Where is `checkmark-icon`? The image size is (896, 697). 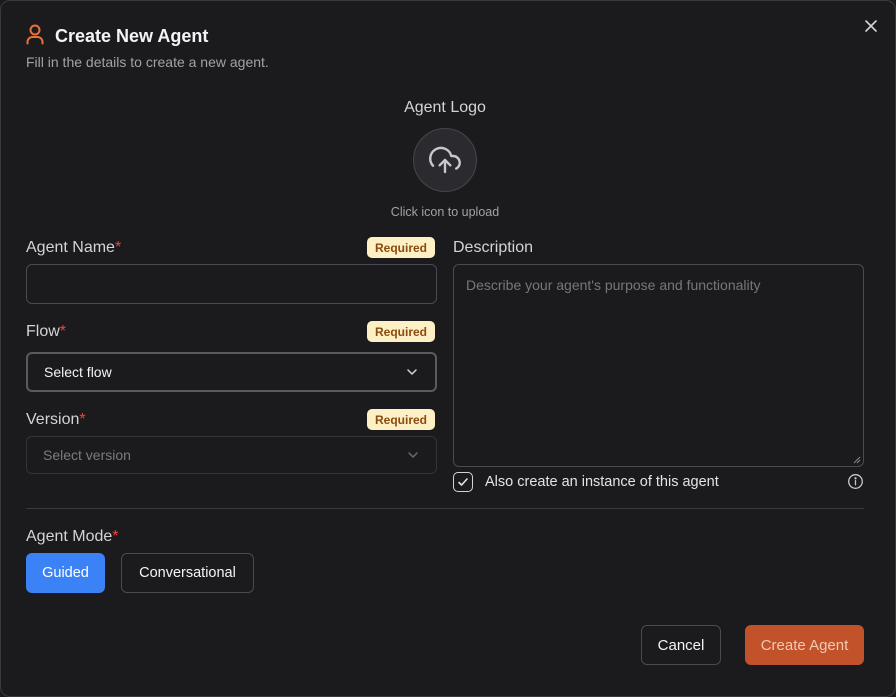 checkmark-icon is located at coordinates (463, 482).